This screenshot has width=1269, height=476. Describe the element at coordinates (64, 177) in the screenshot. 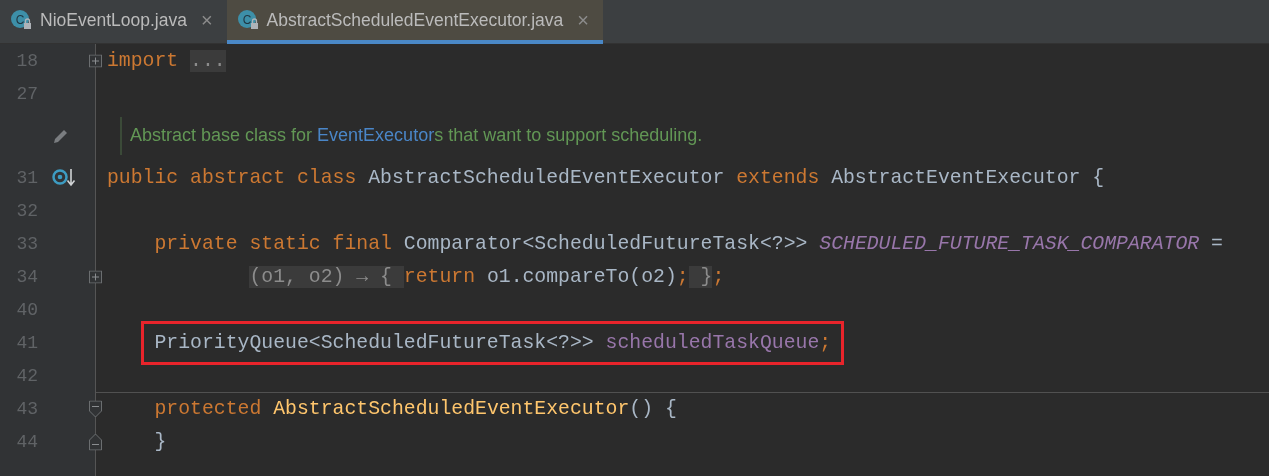

I see `implemented-icon` at that location.